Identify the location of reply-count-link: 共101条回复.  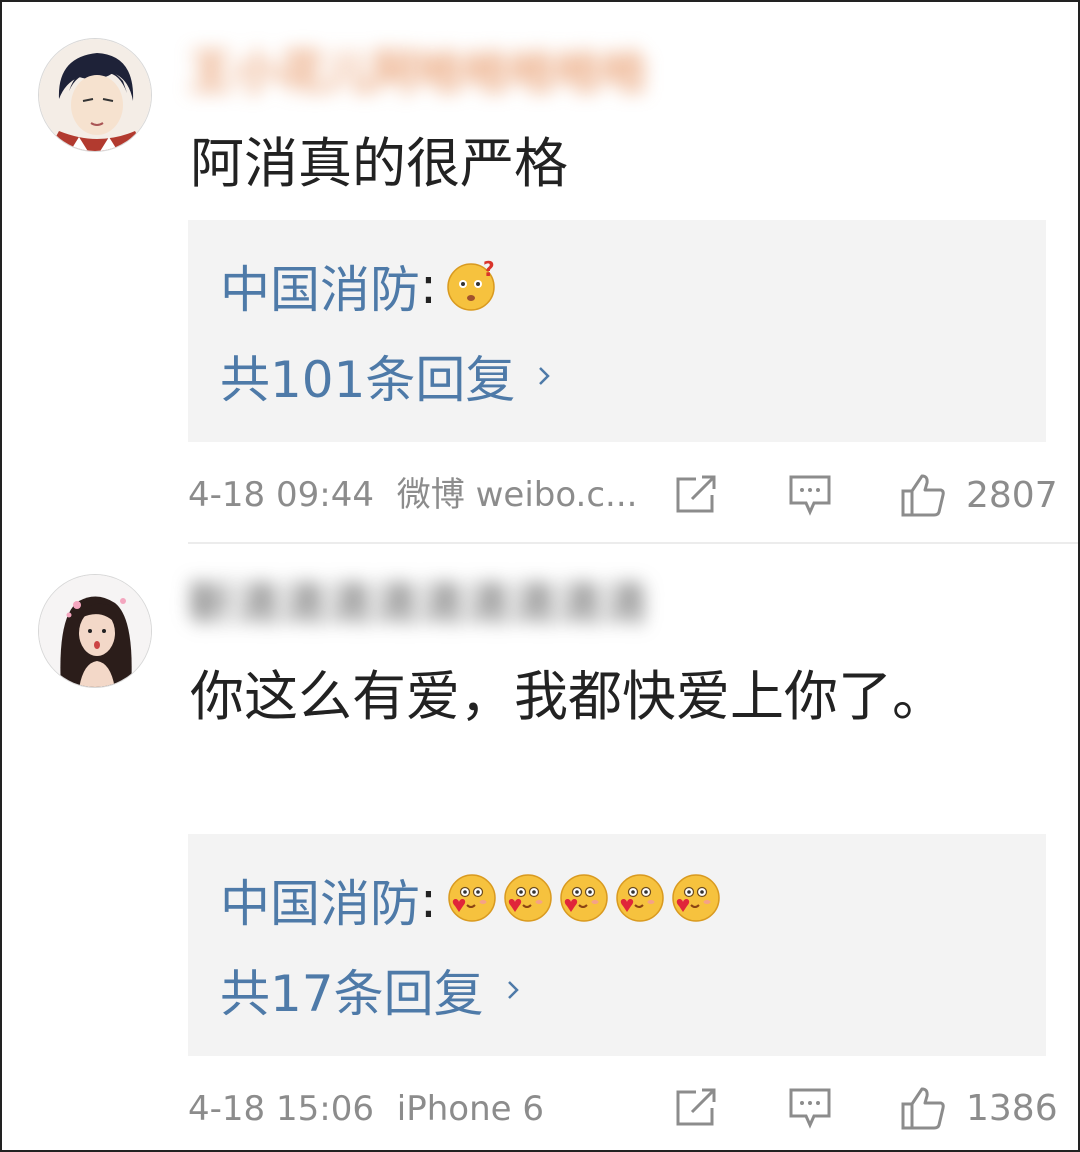
(387, 376).